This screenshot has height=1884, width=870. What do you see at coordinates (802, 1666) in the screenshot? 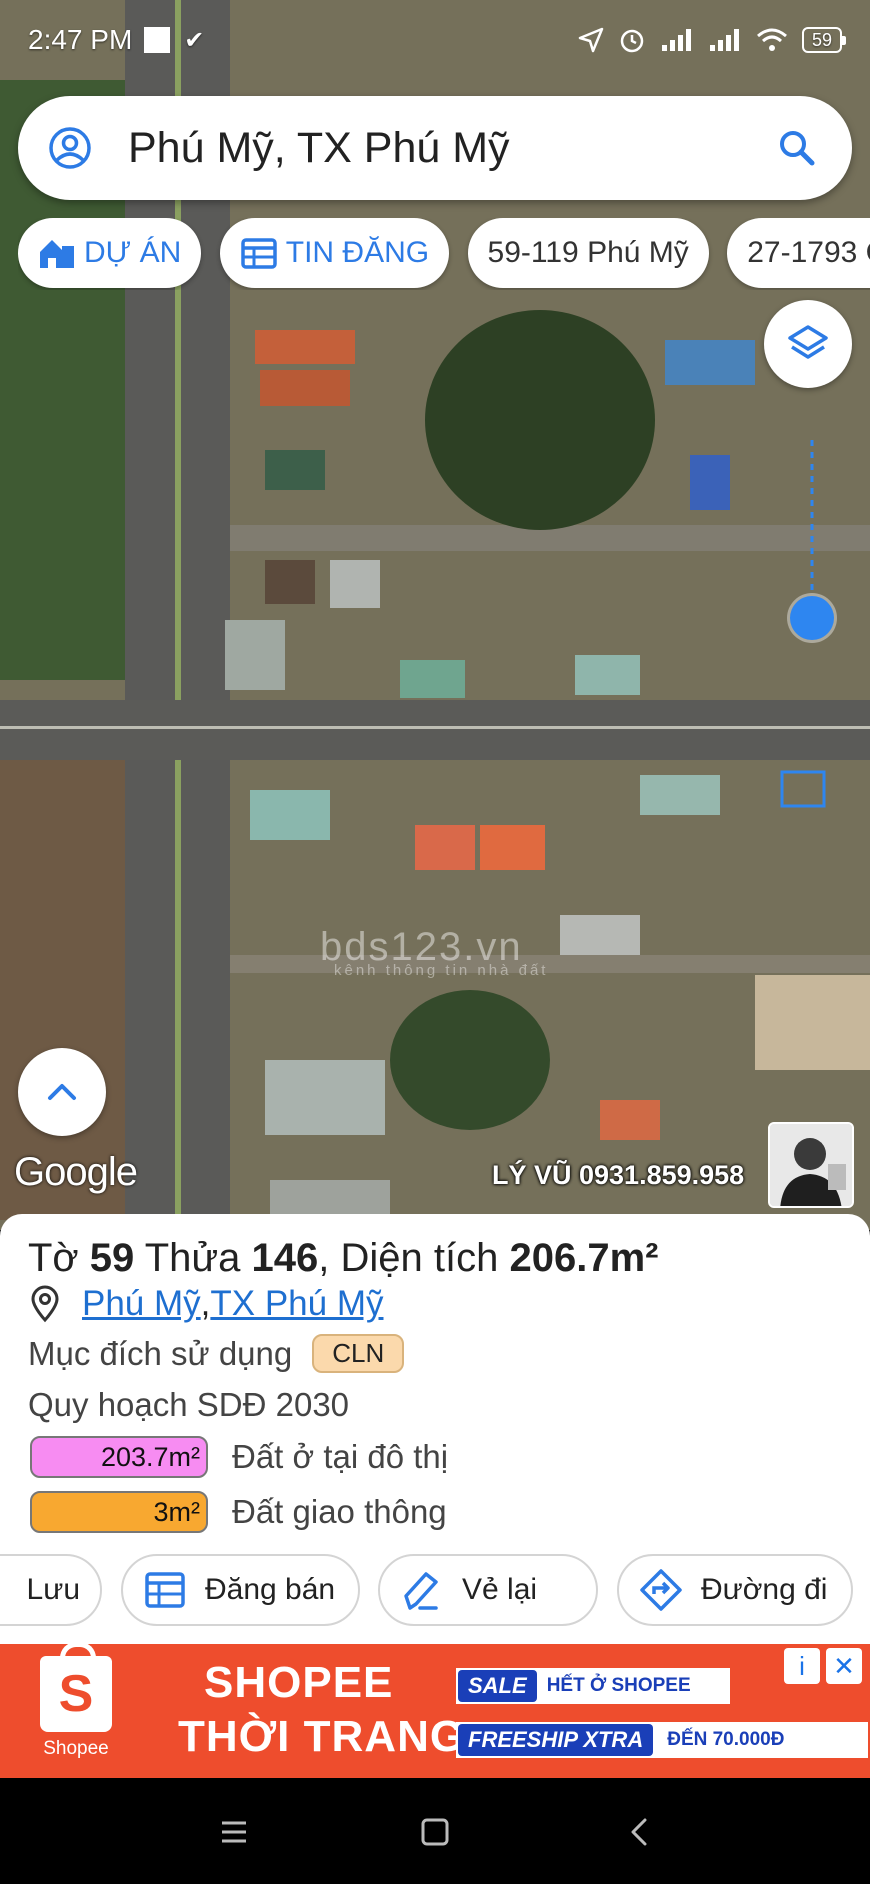
I see `ad-info-icon: i` at bounding box center [802, 1666].